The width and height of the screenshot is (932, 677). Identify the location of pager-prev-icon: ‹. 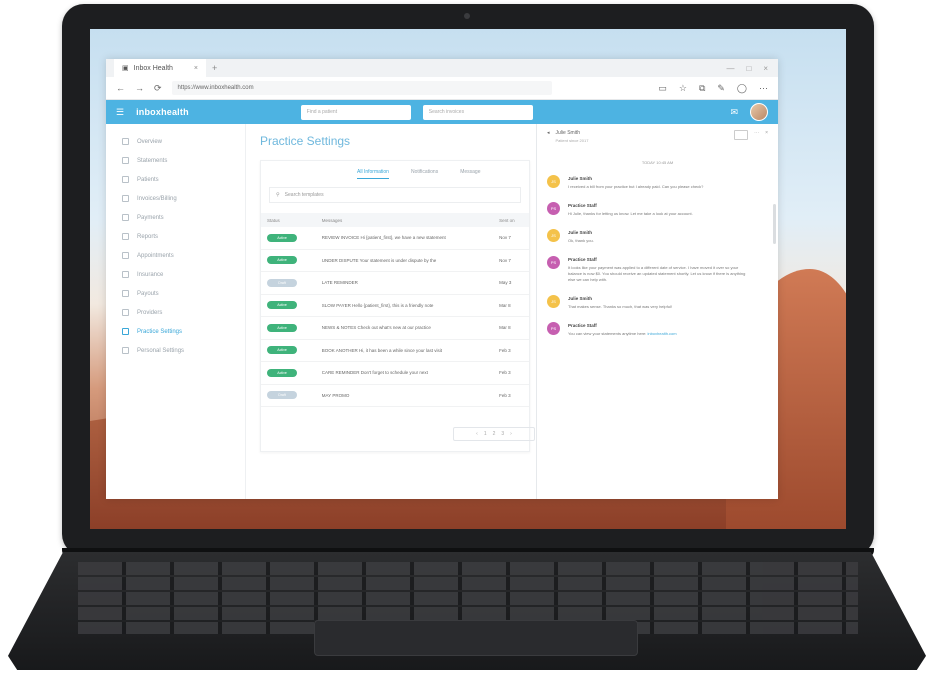
(477, 434).